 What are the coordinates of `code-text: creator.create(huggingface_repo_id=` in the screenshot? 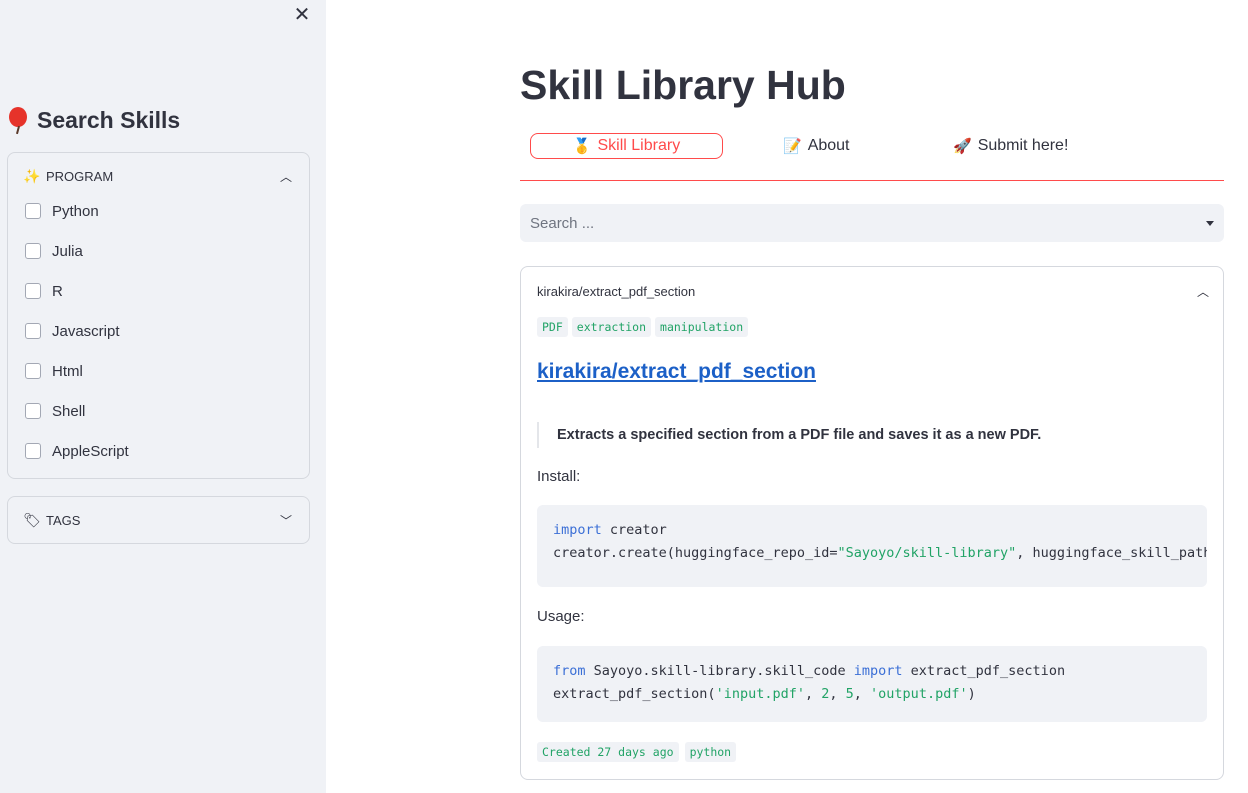 It's located at (695, 553).